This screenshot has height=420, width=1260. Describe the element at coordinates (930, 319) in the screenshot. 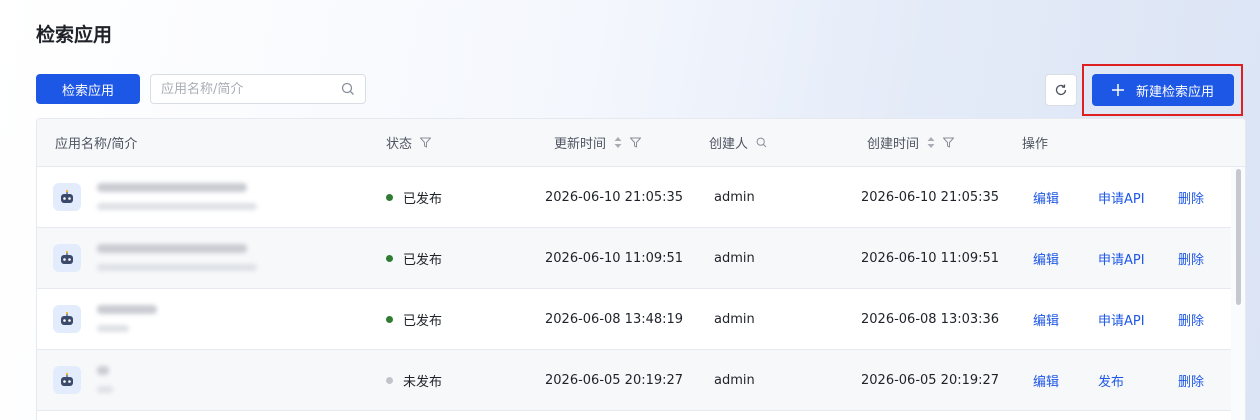

I see `created-cell: 2026-06-08 13:03:36` at that location.